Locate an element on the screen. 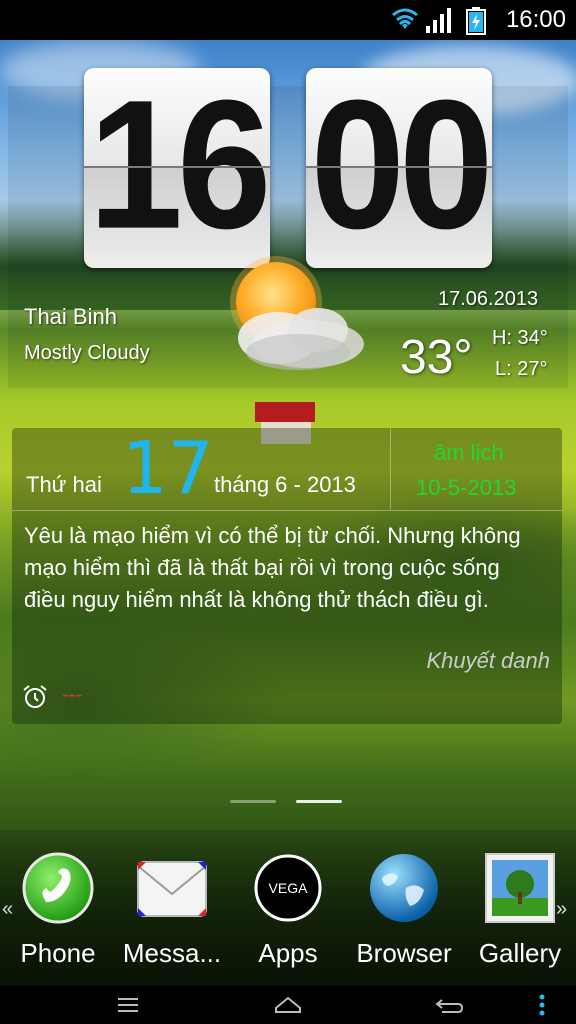 The image size is (576, 1024). clock-minutes: 00 is located at coordinates (401, 168).